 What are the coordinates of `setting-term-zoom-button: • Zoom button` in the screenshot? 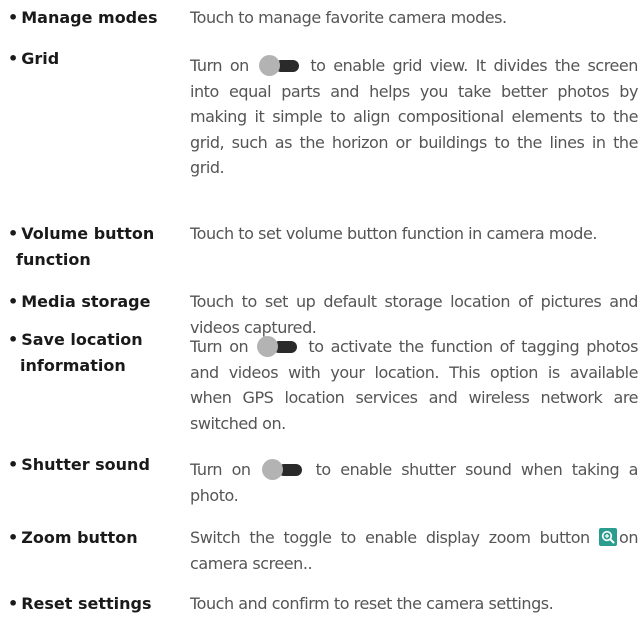 It's located at (99, 538).